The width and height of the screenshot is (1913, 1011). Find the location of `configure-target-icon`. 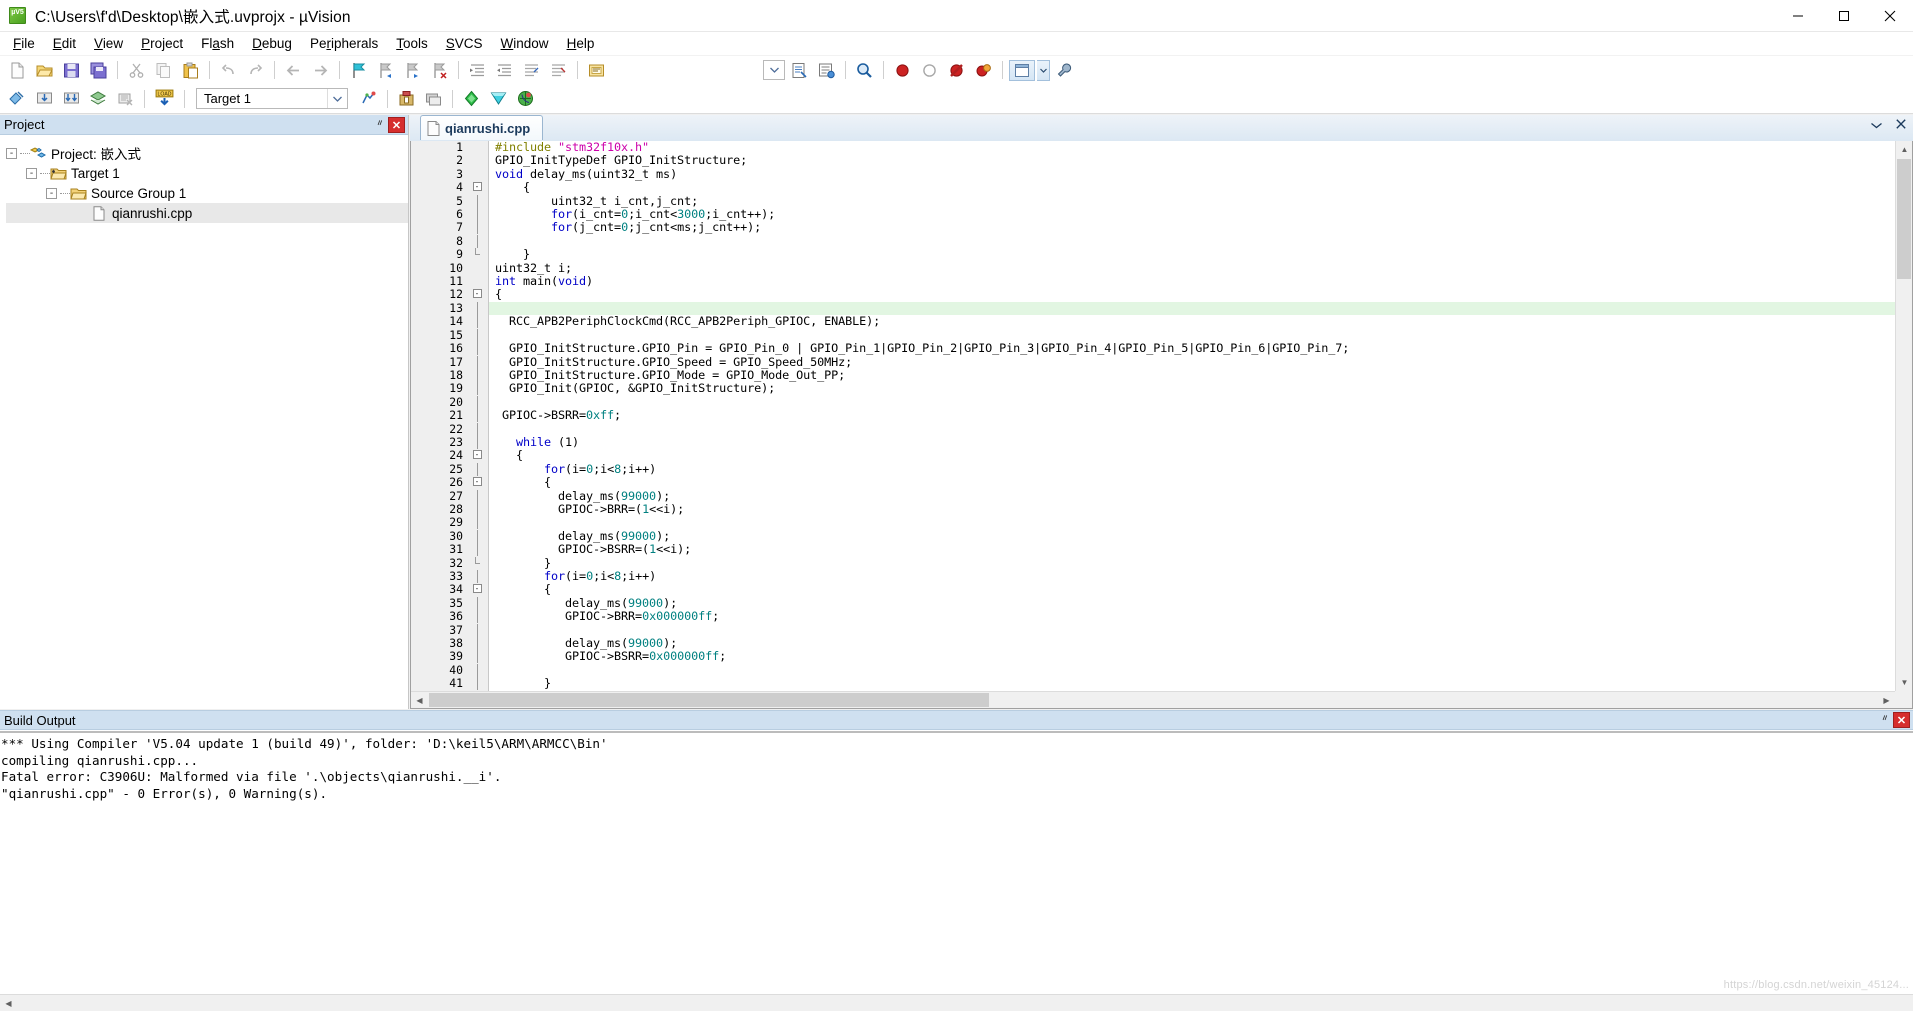

configure-target-icon is located at coordinates (1064, 70).